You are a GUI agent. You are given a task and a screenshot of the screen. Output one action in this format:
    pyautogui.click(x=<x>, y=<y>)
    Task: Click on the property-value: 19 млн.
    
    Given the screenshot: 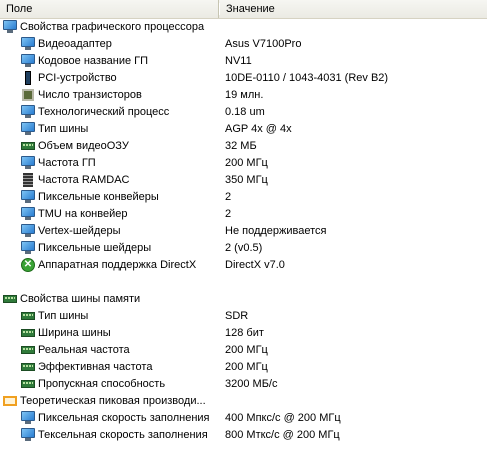 What is the action you would take?
    pyautogui.click(x=244, y=95)
    